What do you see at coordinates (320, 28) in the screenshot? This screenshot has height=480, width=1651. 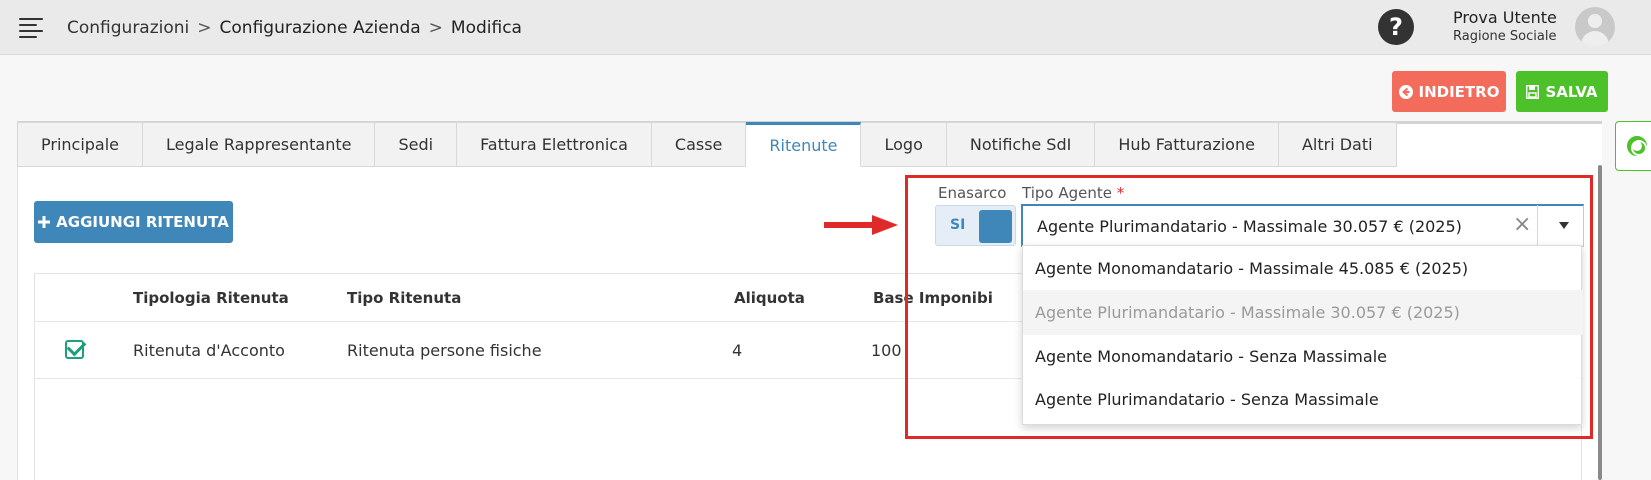 I see `breadcrumb-item-configurazione-azienda: Configurazione Azienda` at bounding box center [320, 28].